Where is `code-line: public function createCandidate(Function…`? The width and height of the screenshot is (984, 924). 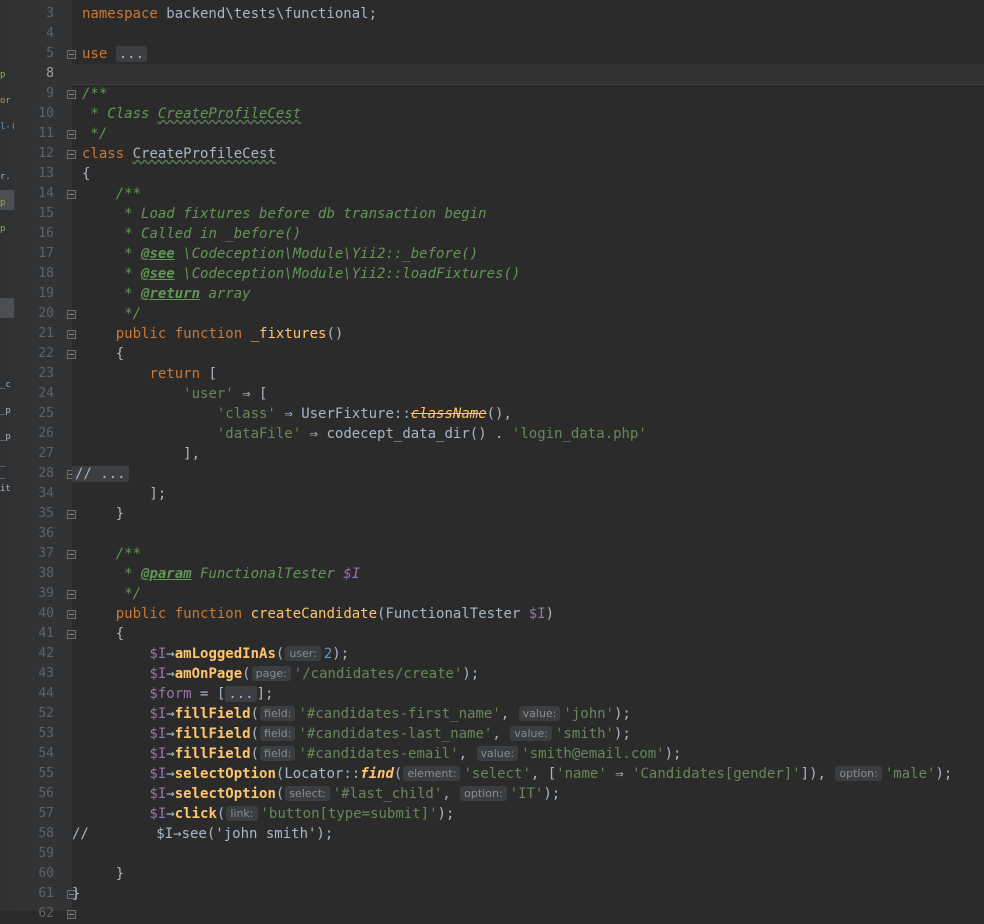
code-line: public function createCandidate(Function… is located at coordinates (528, 614).